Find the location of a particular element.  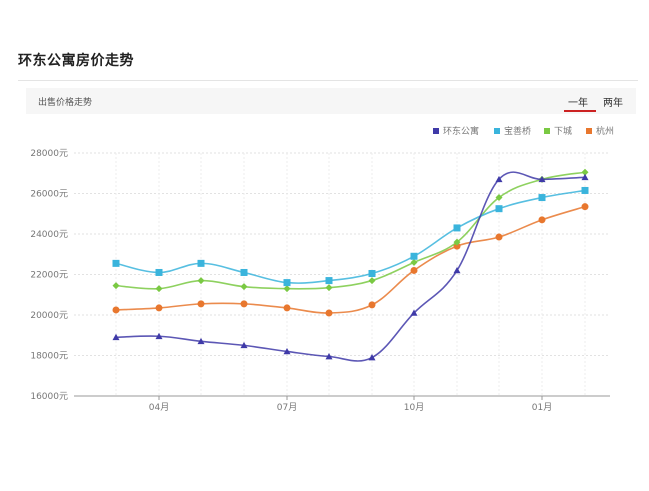

x-tick-label: 10月 is located at coordinates (414, 407).